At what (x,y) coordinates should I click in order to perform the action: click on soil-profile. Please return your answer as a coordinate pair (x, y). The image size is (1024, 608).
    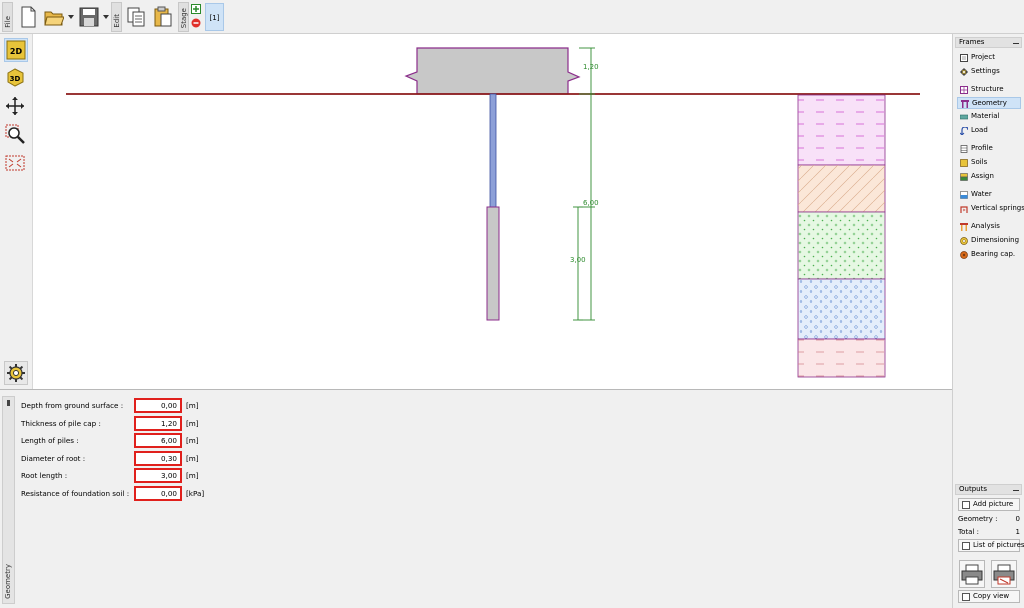
    Looking at the image, I should click on (841, 236).